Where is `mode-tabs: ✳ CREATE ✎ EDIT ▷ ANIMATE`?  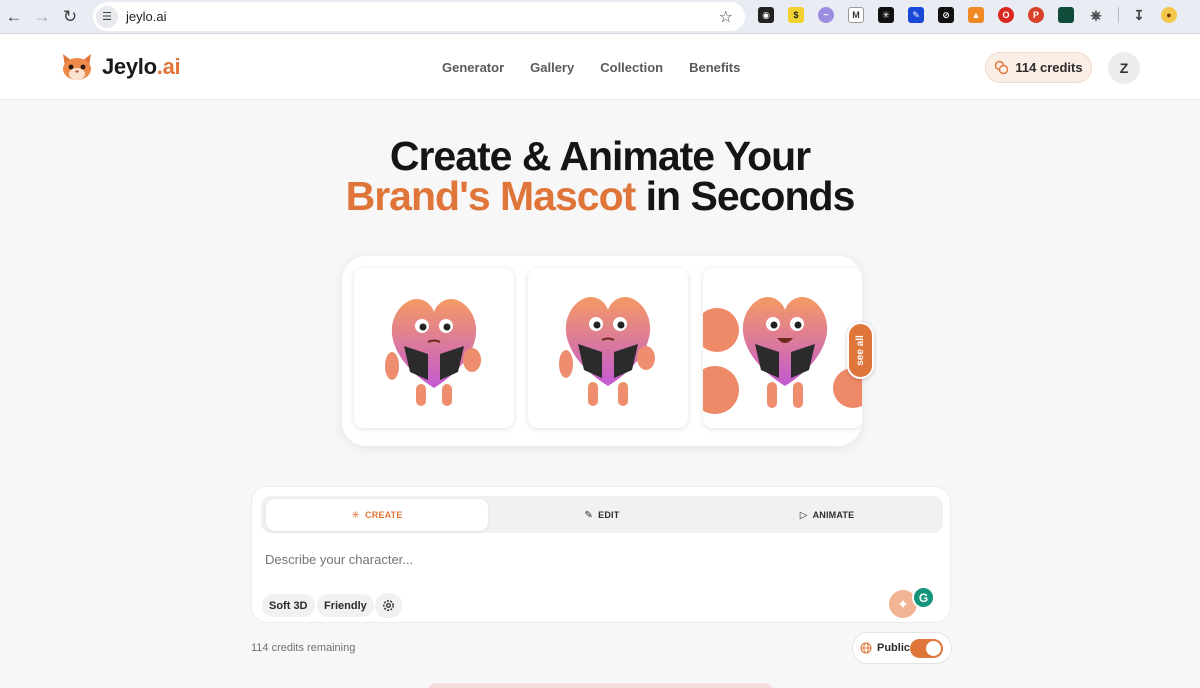
mode-tabs: ✳ CREATE ✎ EDIT ▷ ANIMATE is located at coordinates (602, 514).